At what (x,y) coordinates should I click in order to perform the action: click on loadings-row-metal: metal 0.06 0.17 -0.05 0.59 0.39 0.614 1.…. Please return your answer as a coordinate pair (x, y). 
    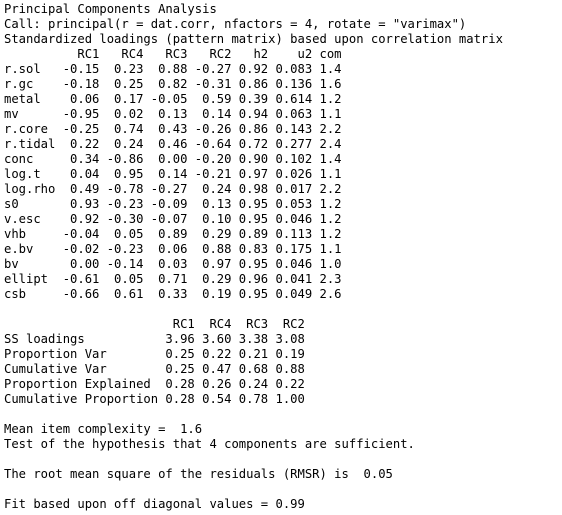
    Looking at the image, I should click on (173, 99).